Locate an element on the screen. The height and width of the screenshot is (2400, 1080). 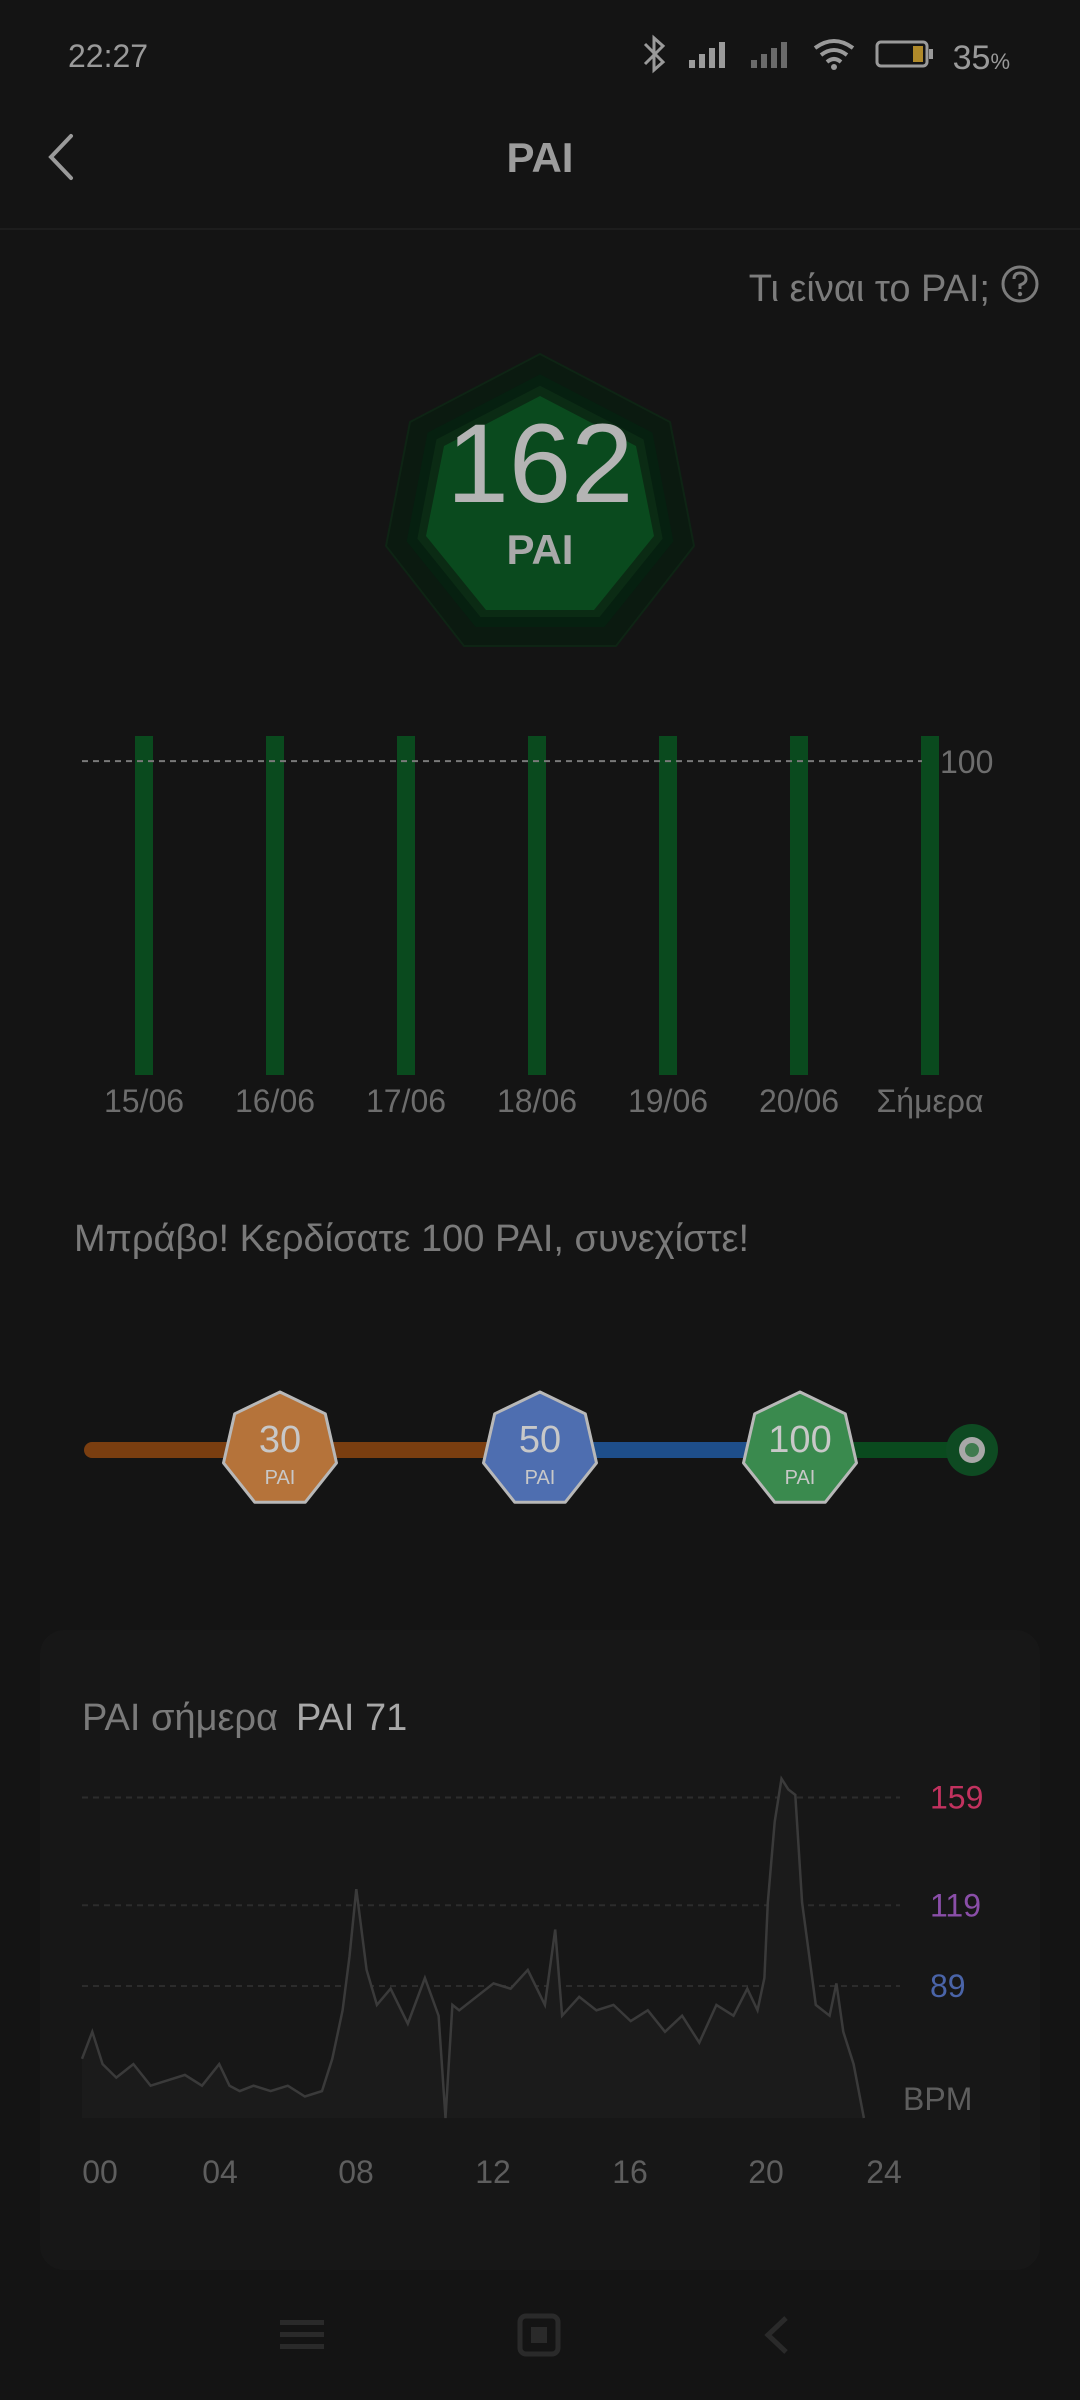
weekly-day-label: Σήμερα is located at coordinates (930, 1101).